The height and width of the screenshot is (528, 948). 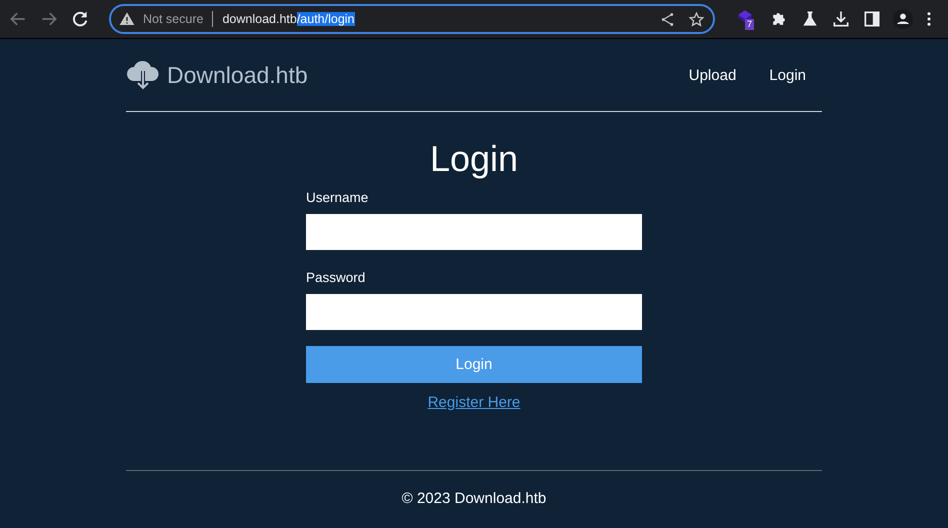 I want to click on star-icon, so click(x=696, y=19).